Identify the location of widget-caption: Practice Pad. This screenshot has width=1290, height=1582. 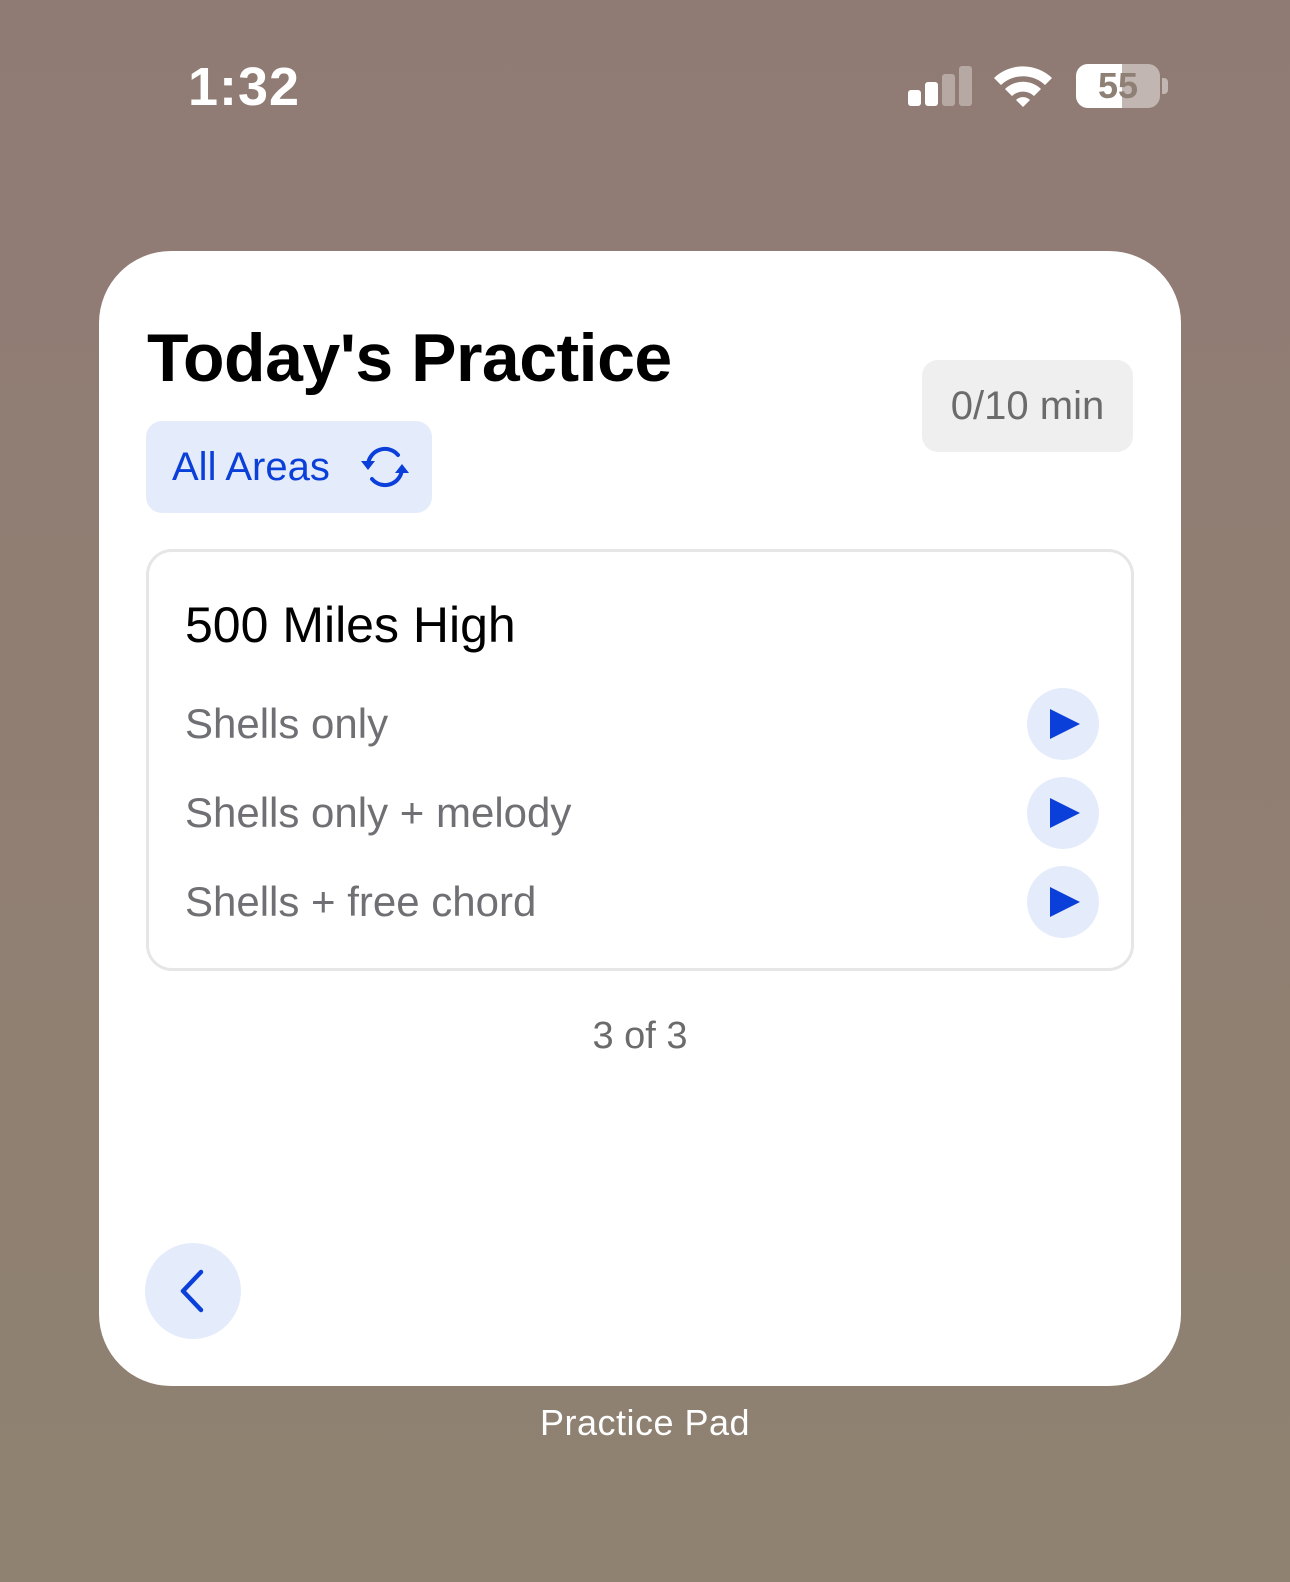
(645, 1422).